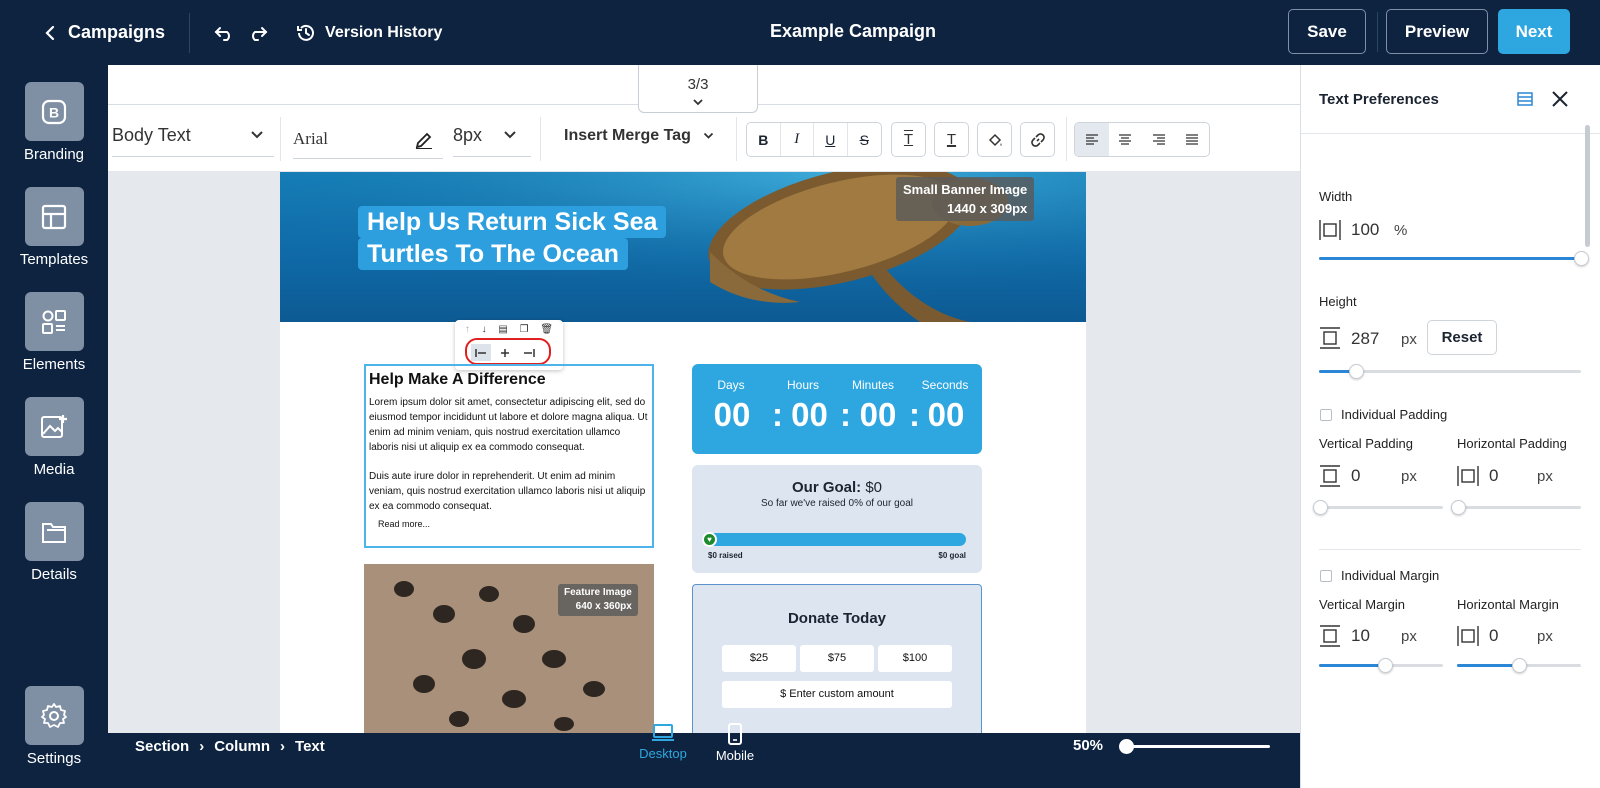 The width and height of the screenshot is (1600, 788). Describe the element at coordinates (524, 329) in the screenshot. I see `duplicate-icon: ❐` at that location.